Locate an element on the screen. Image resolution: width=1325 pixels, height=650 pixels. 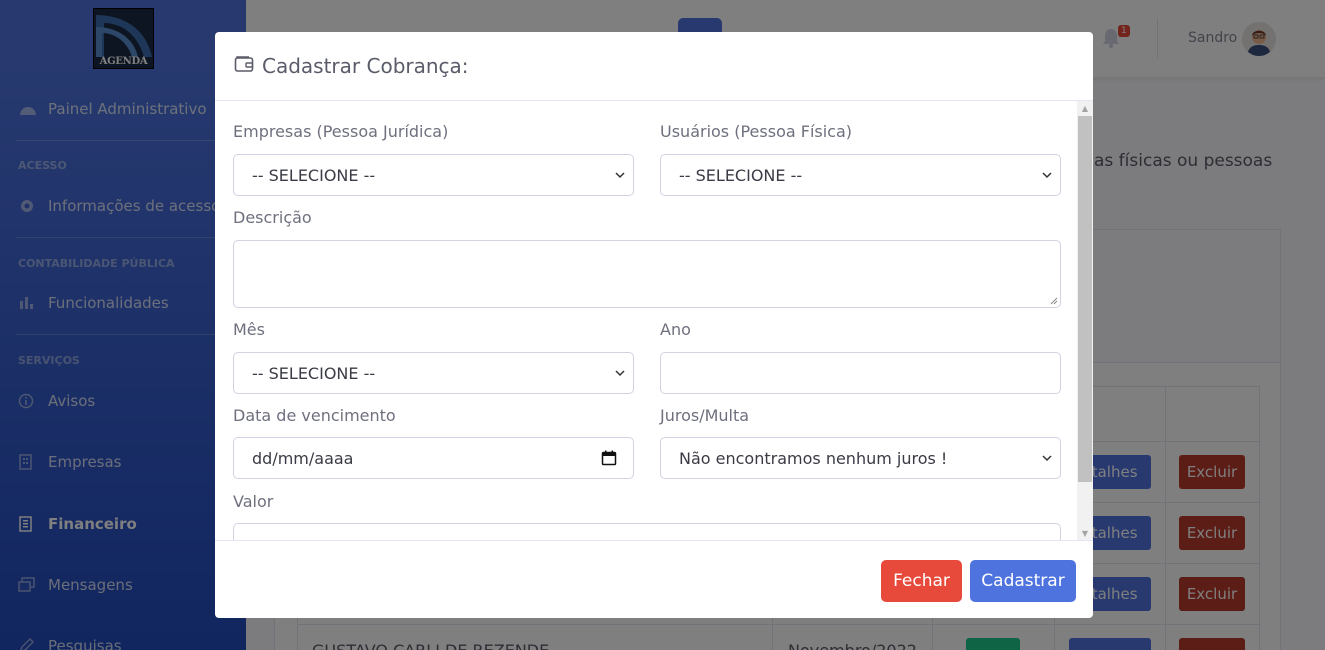
vencimento-date-input: dd/mm/aaaa is located at coordinates (433, 458).